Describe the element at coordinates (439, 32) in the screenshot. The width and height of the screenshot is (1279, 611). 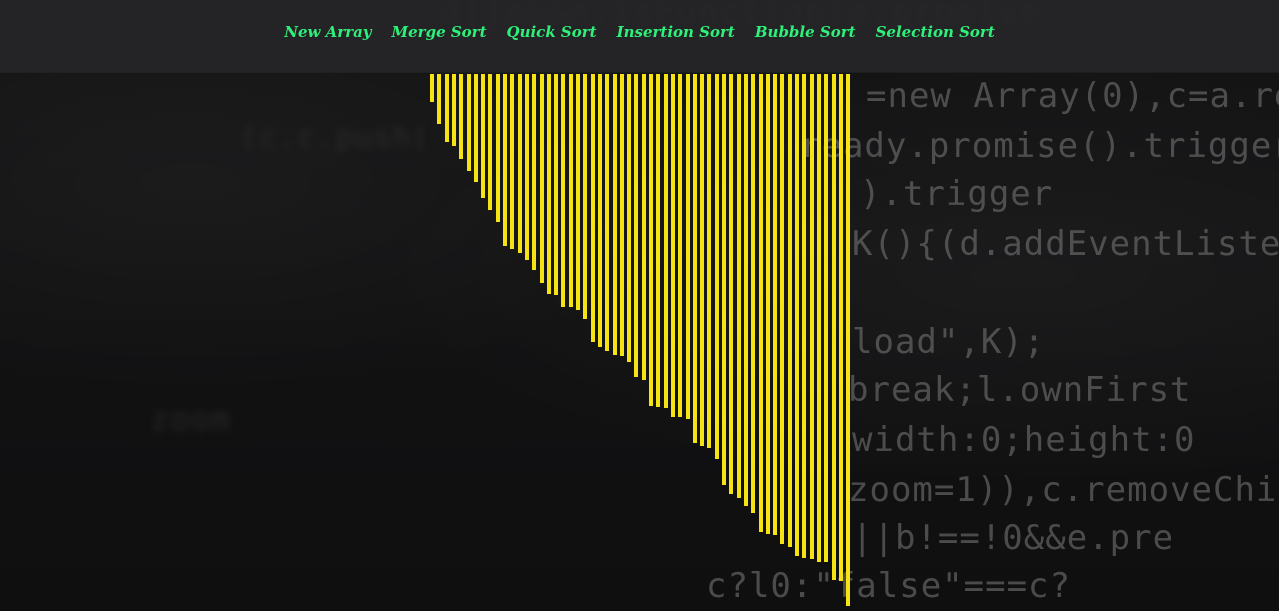
I see `merge-sort-button: Merge Sort` at that location.